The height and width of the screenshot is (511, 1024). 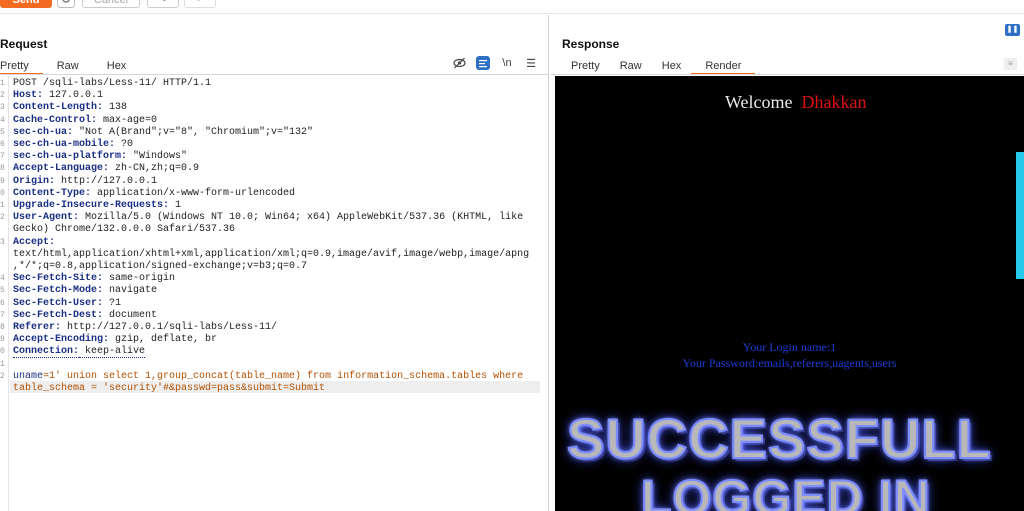 I want to click on header-key: Accept:, so click(x=34, y=242).